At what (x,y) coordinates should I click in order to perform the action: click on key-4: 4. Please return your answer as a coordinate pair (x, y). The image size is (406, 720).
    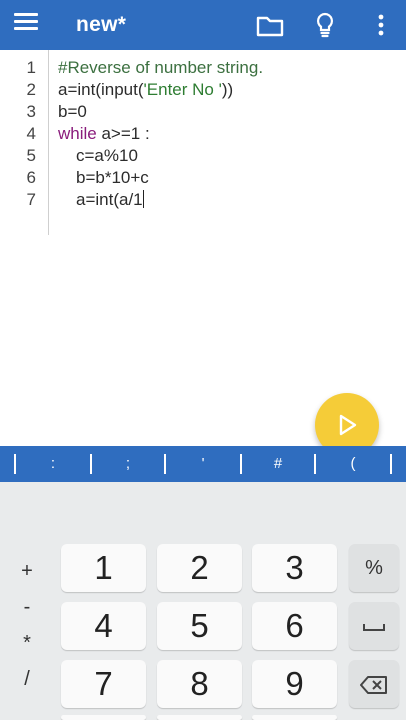
    Looking at the image, I should click on (103, 626).